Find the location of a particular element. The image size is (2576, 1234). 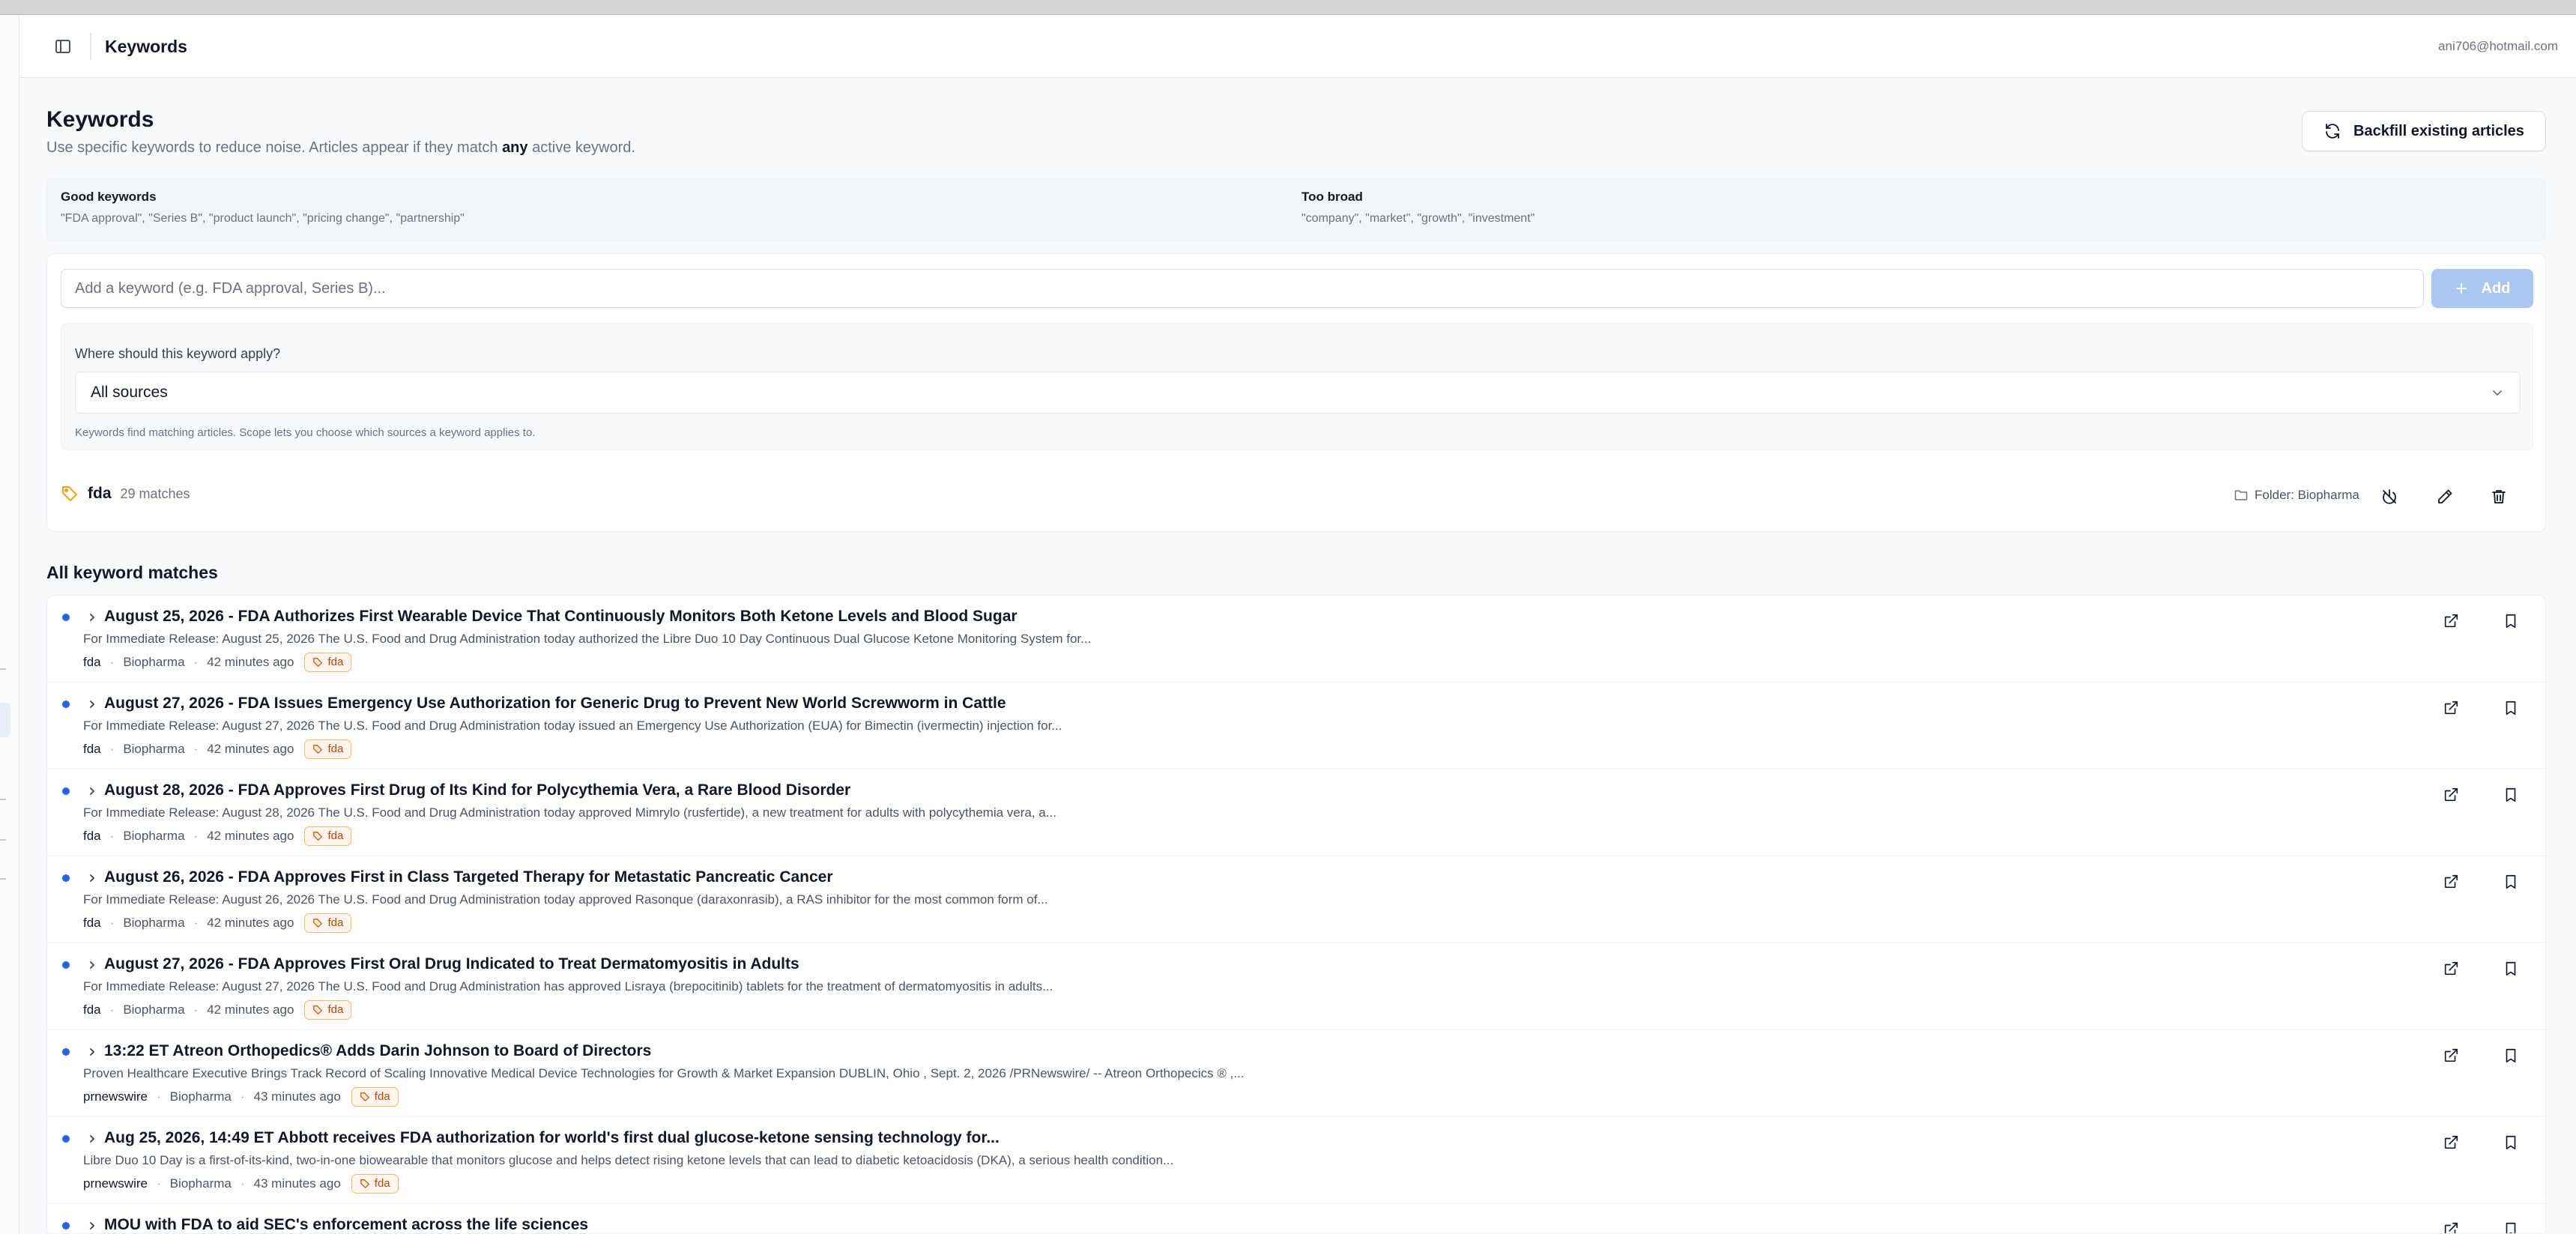

chevron-down-icon is located at coordinates (2497, 392).